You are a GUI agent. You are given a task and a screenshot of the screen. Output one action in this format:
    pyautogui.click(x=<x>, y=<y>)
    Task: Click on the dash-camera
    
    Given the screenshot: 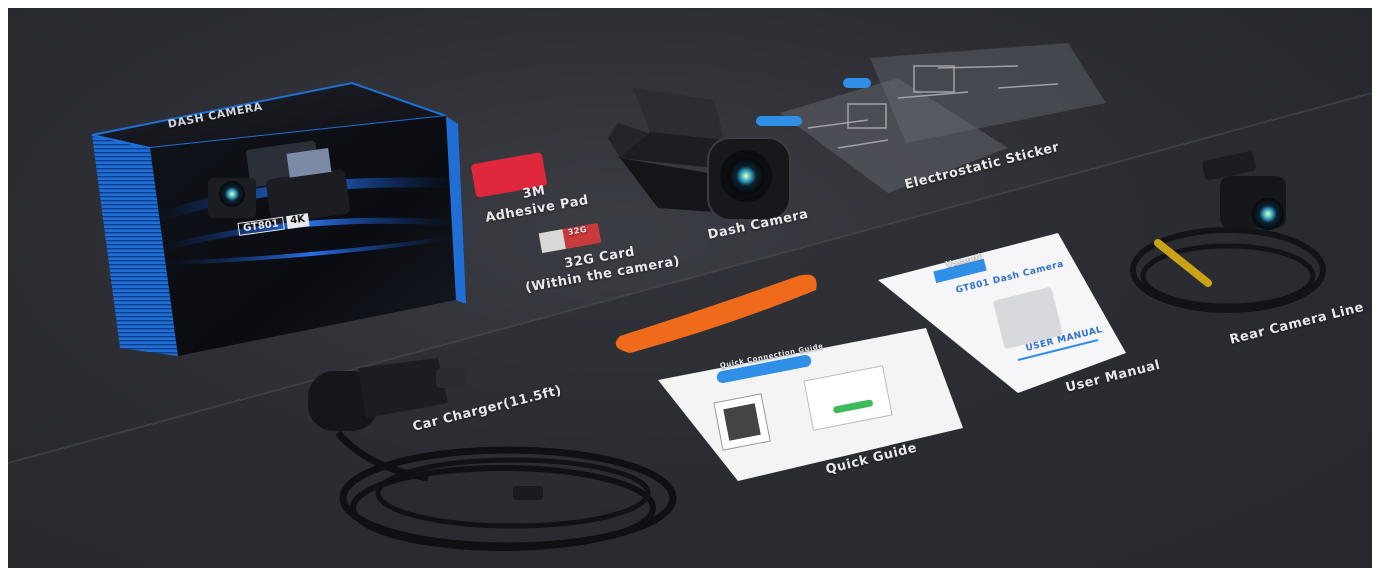 What is the action you would take?
    pyautogui.click(x=699, y=154)
    